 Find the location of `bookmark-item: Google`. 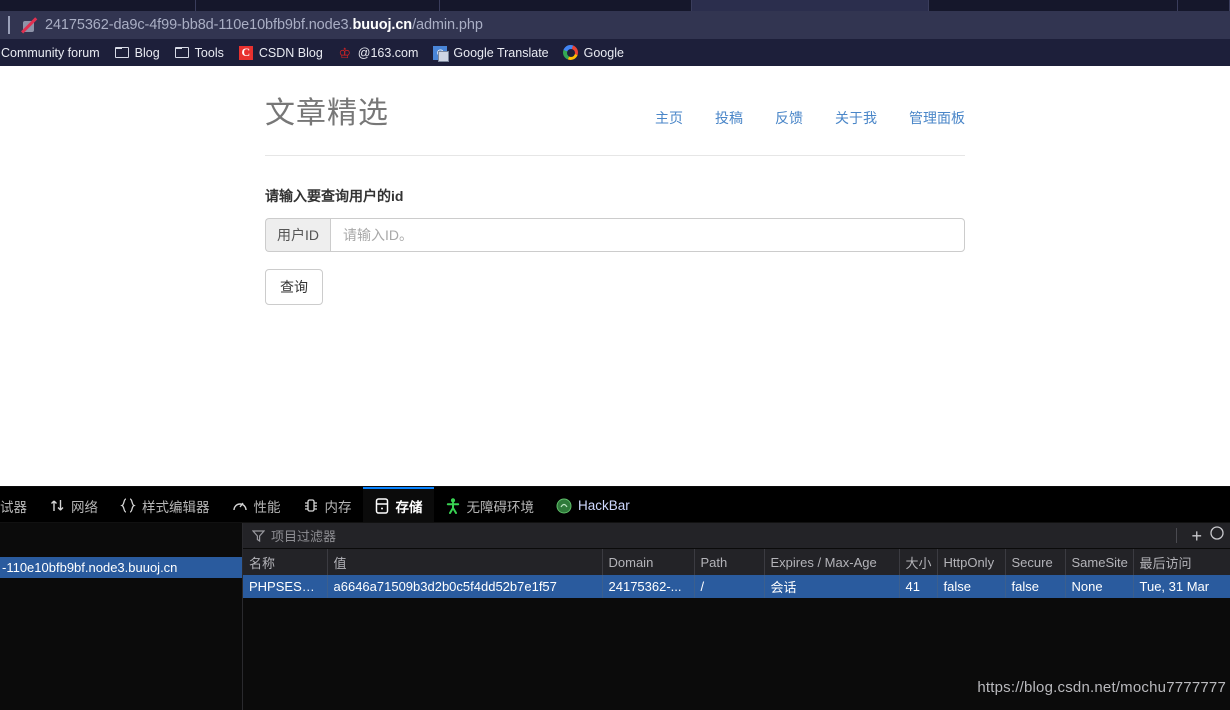

bookmark-item: Google is located at coordinates (593, 52).